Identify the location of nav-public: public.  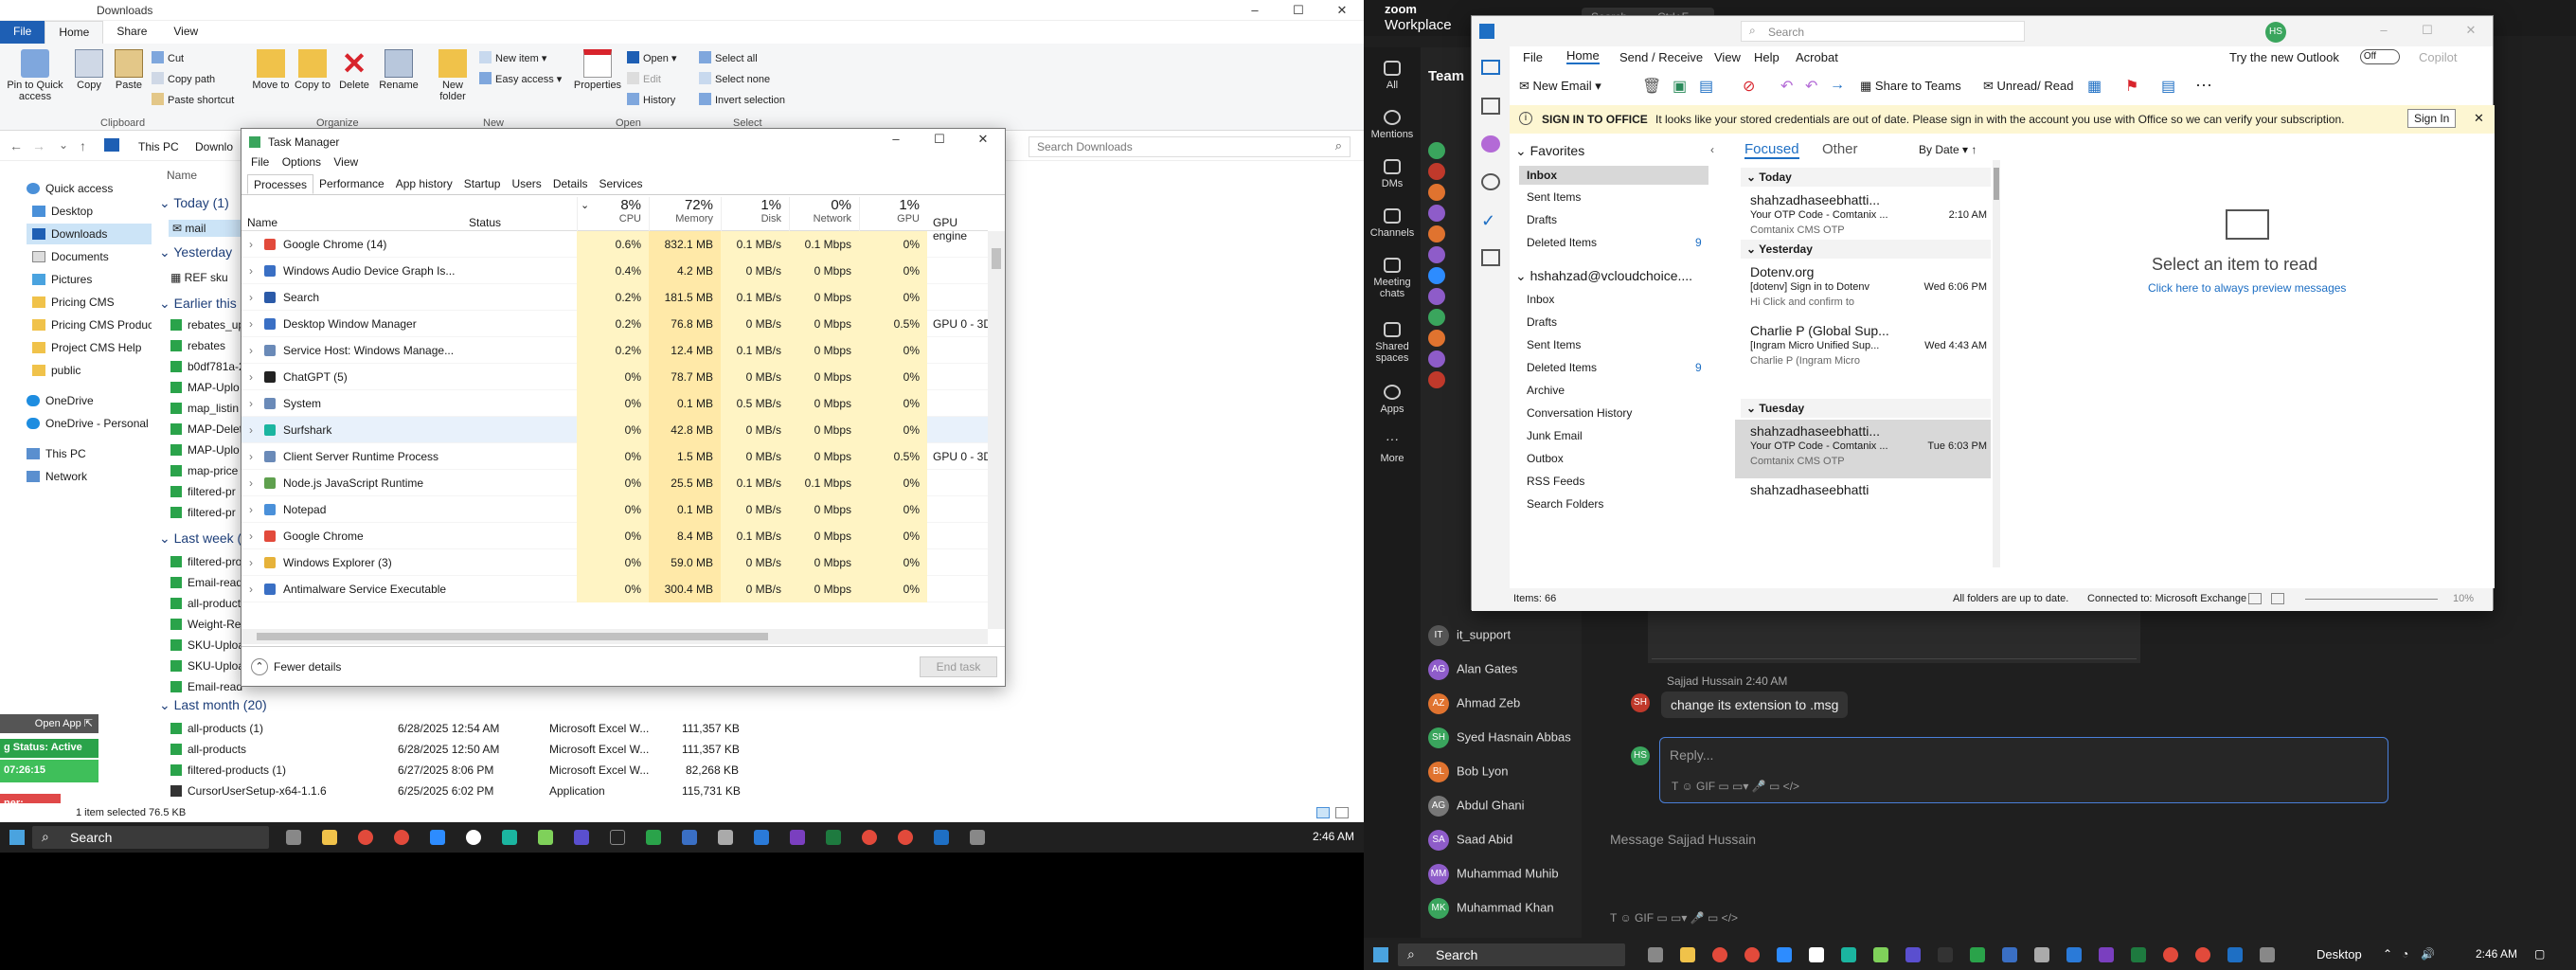
(56, 371).